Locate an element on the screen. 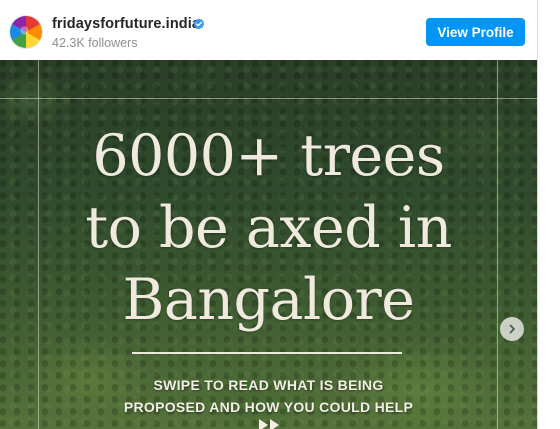 The image size is (560, 429). headline-line-3: Bangalore is located at coordinates (268, 300).